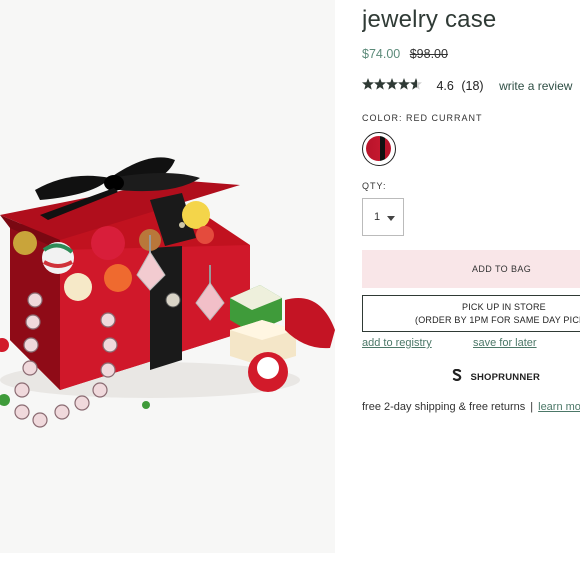  What do you see at coordinates (505, 343) in the screenshot?
I see `save-for-later-link: save for later` at bounding box center [505, 343].